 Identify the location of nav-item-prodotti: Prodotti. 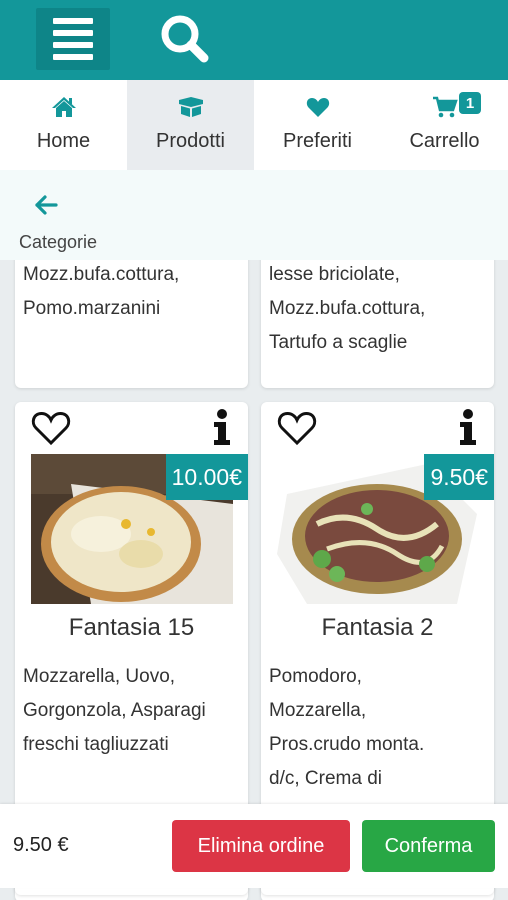
(190, 125).